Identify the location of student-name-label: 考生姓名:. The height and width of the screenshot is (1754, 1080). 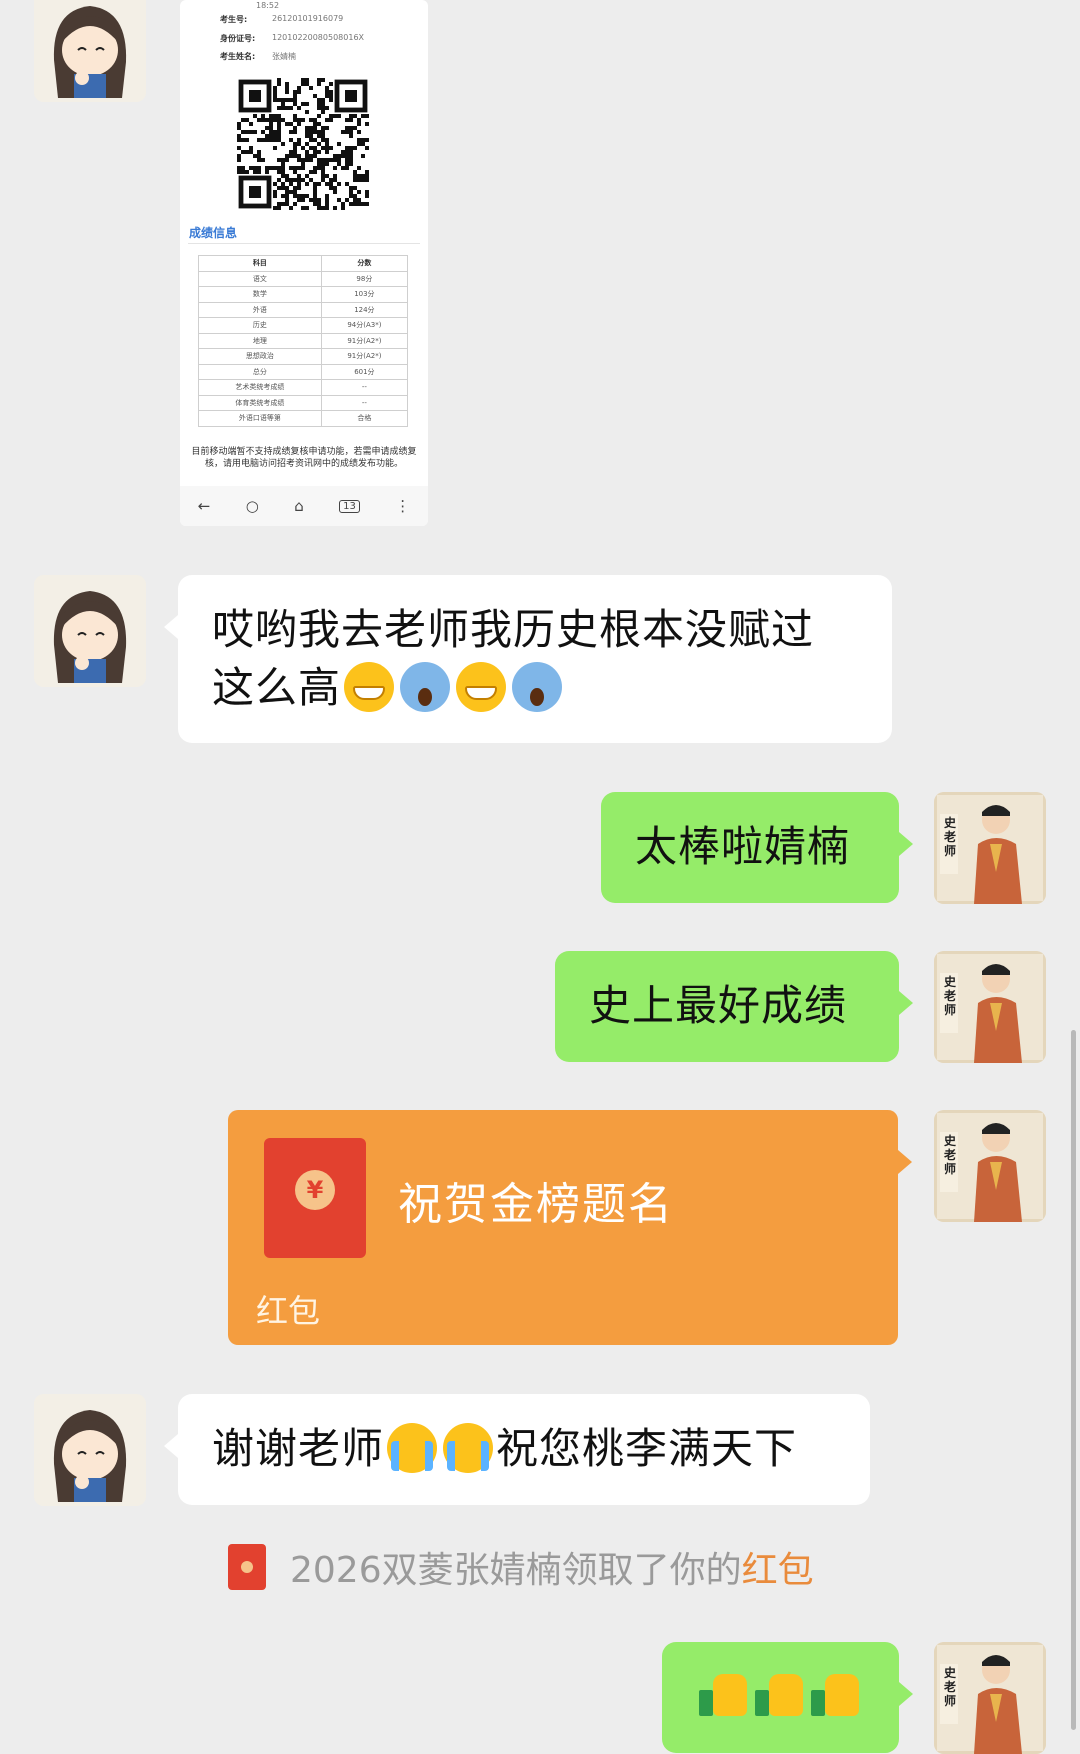
(238, 56).